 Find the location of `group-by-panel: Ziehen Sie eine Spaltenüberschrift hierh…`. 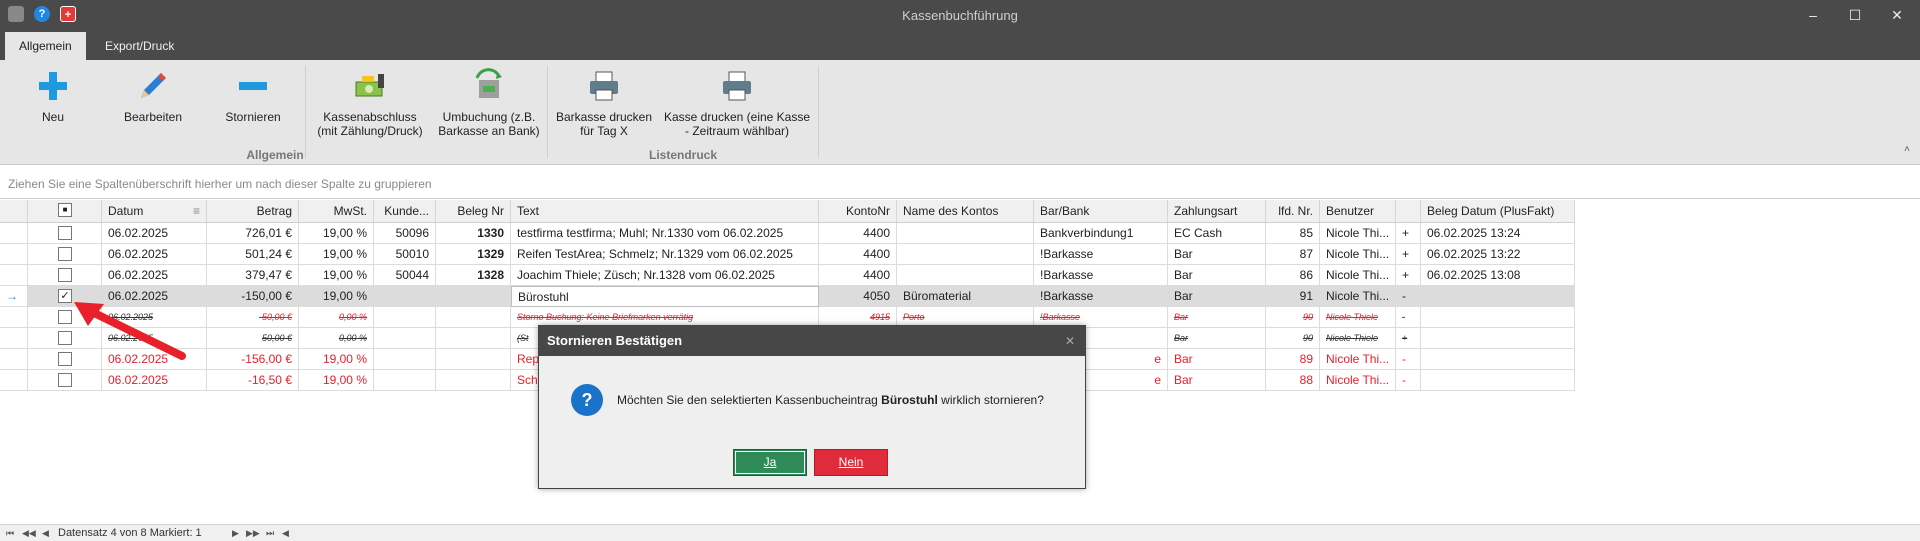

group-by-panel: Ziehen Sie eine Spaltenüberschrift hierh… is located at coordinates (960, 182).